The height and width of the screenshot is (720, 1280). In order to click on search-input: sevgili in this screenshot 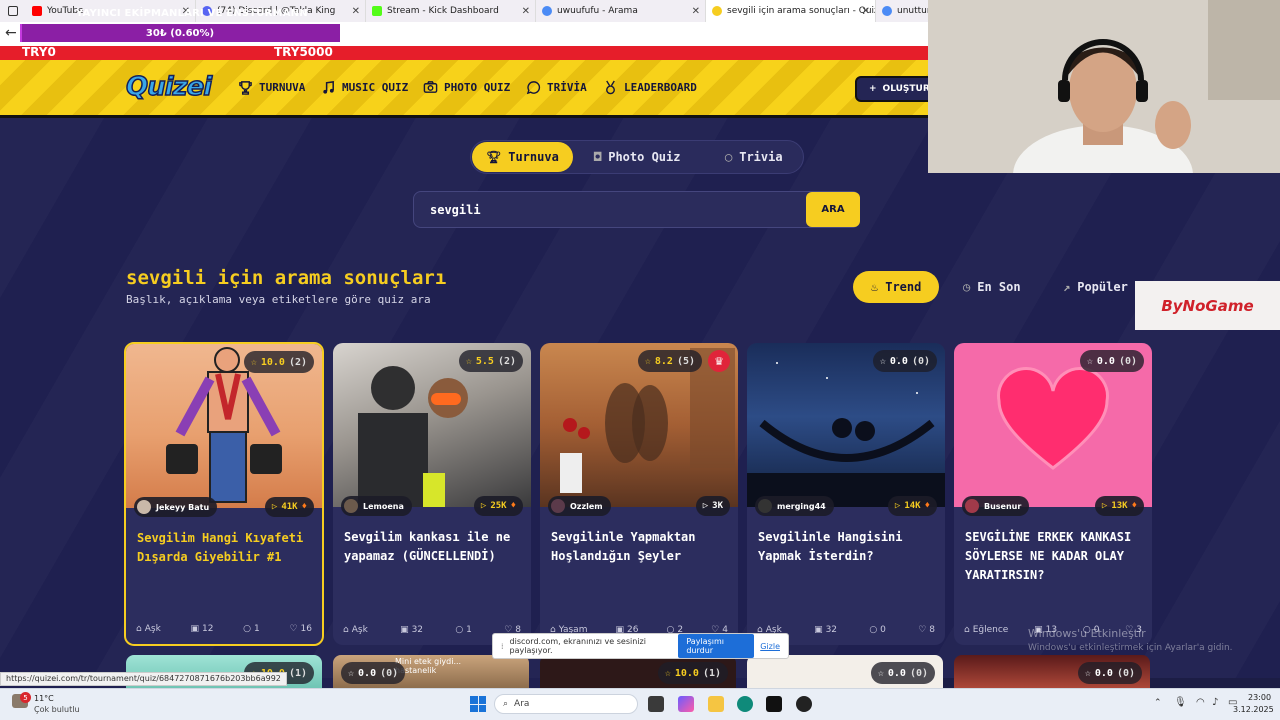, I will do `click(455, 210)`.